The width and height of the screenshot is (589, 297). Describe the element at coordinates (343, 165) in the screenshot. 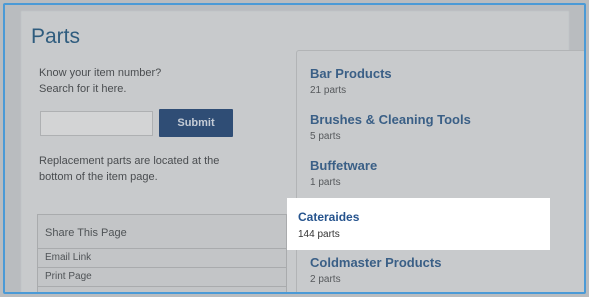

I see `category-name: Buffetware` at that location.